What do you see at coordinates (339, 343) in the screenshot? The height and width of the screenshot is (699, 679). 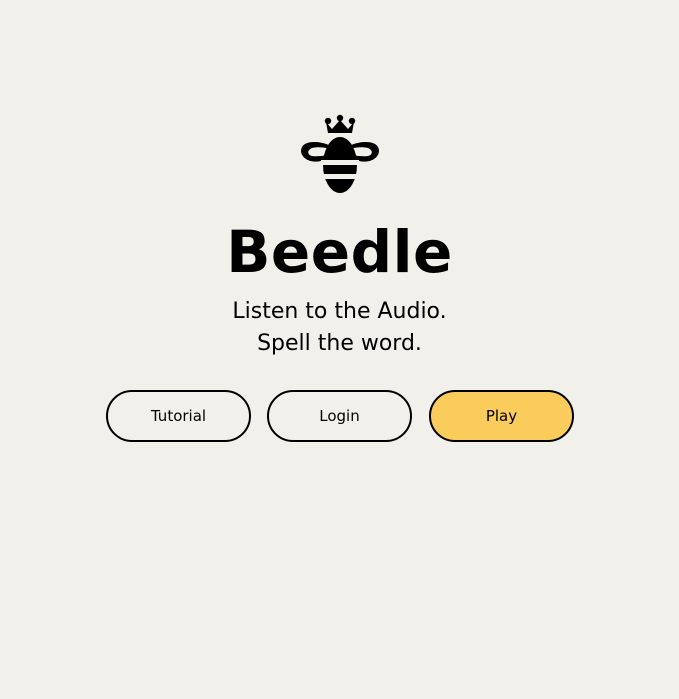 I see `tagline-line-2: Spell the word.` at bounding box center [339, 343].